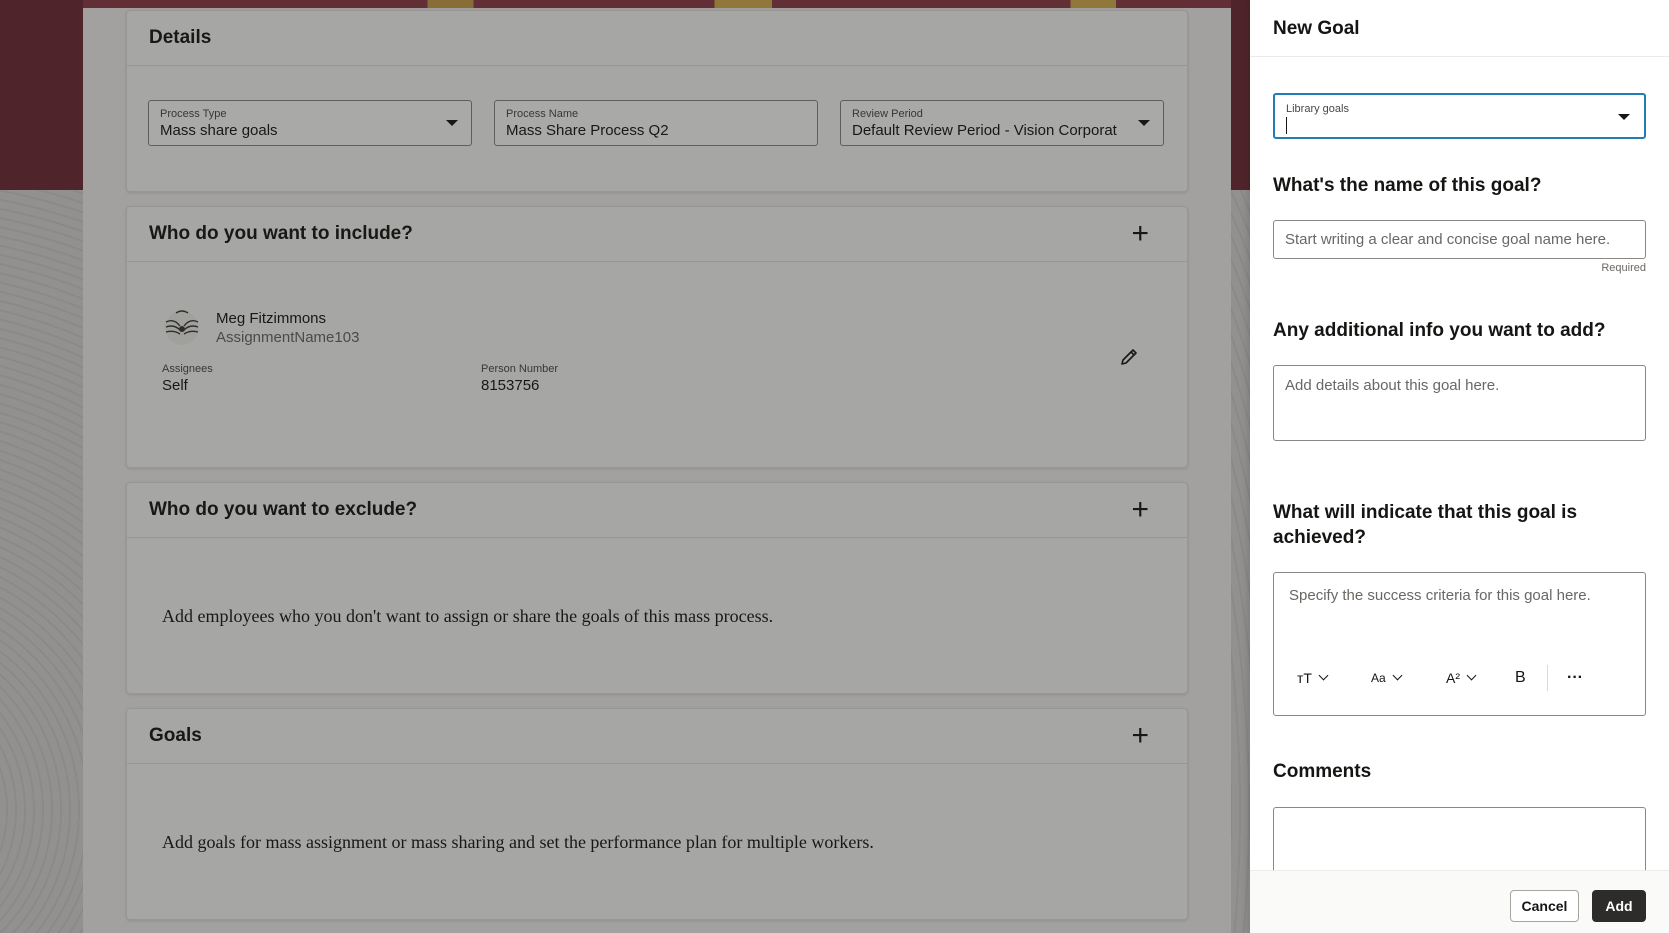 This screenshot has height=933, width=1669. I want to click on drawer-footer: Cancel Add, so click(1459, 901).